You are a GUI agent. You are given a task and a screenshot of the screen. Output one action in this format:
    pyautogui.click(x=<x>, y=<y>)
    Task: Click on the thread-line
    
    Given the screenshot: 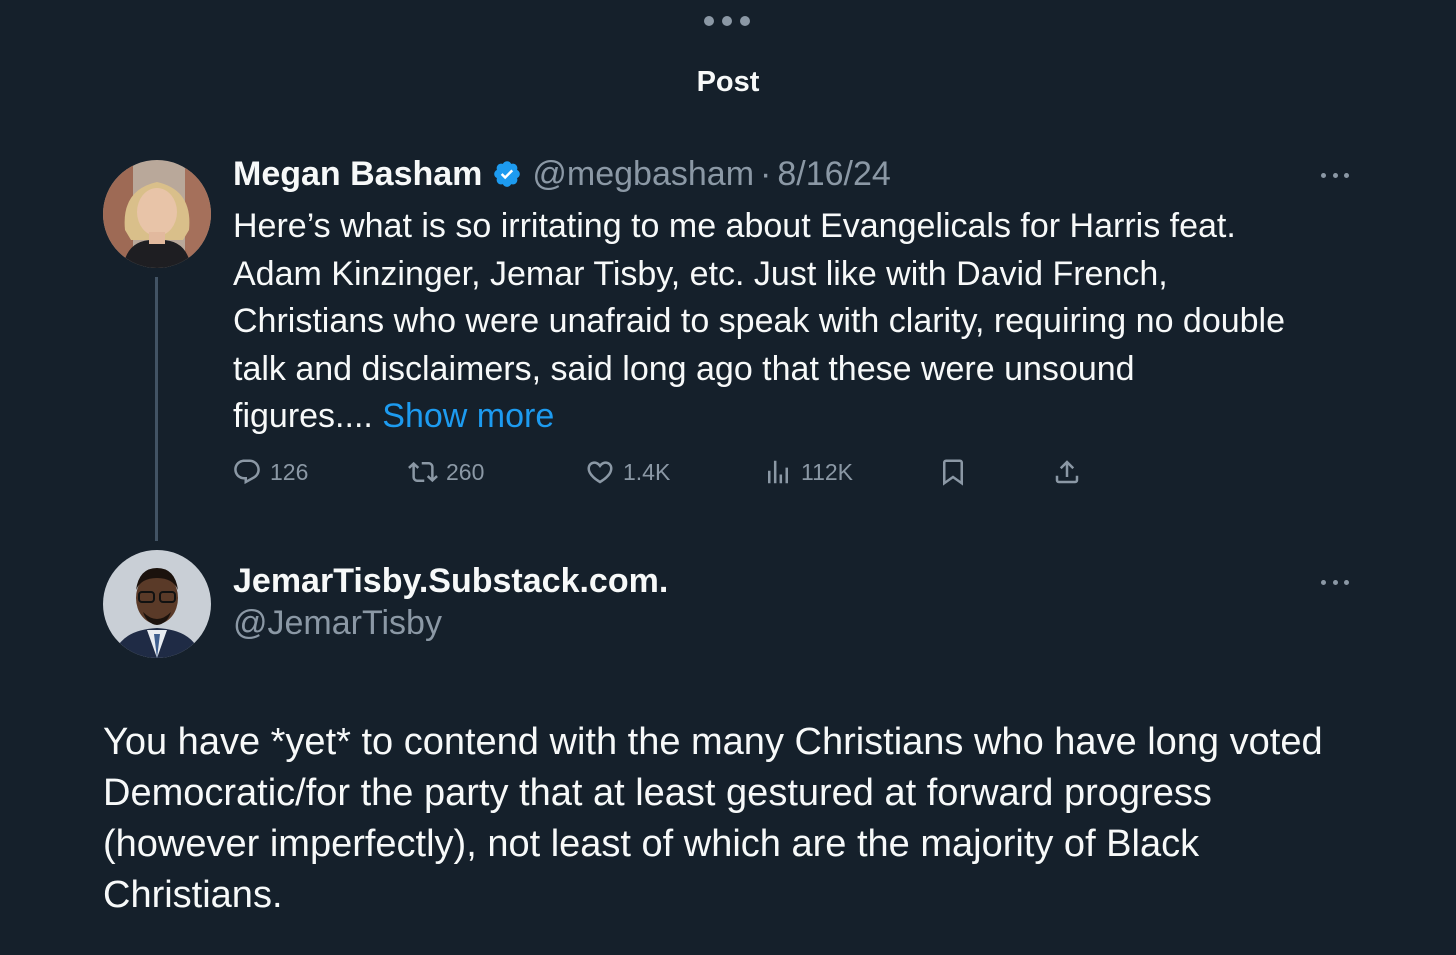 What is the action you would take?
    pyautogui.click(x=156, y=409)
    